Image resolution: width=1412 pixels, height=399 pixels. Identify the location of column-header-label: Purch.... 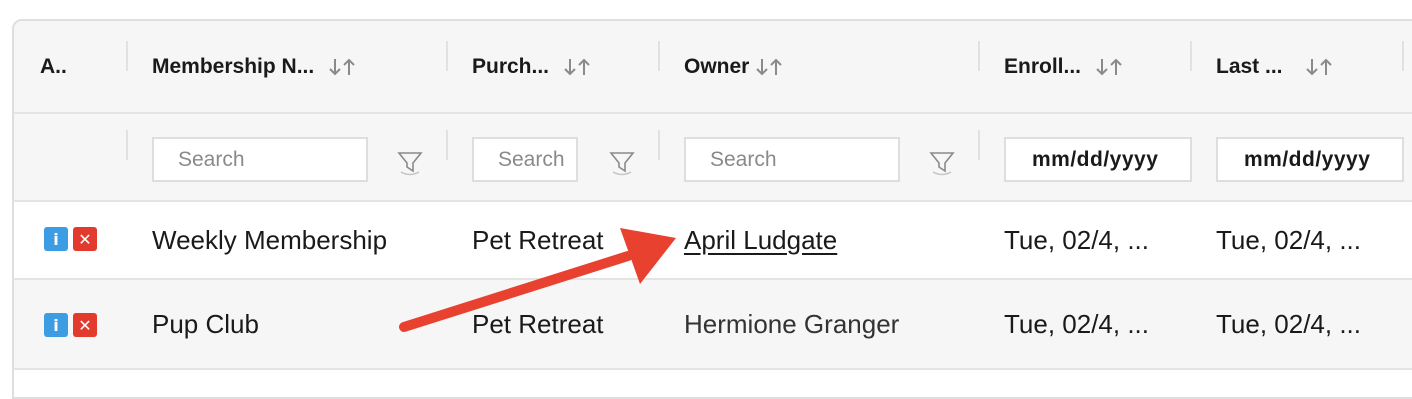
(511, 66).